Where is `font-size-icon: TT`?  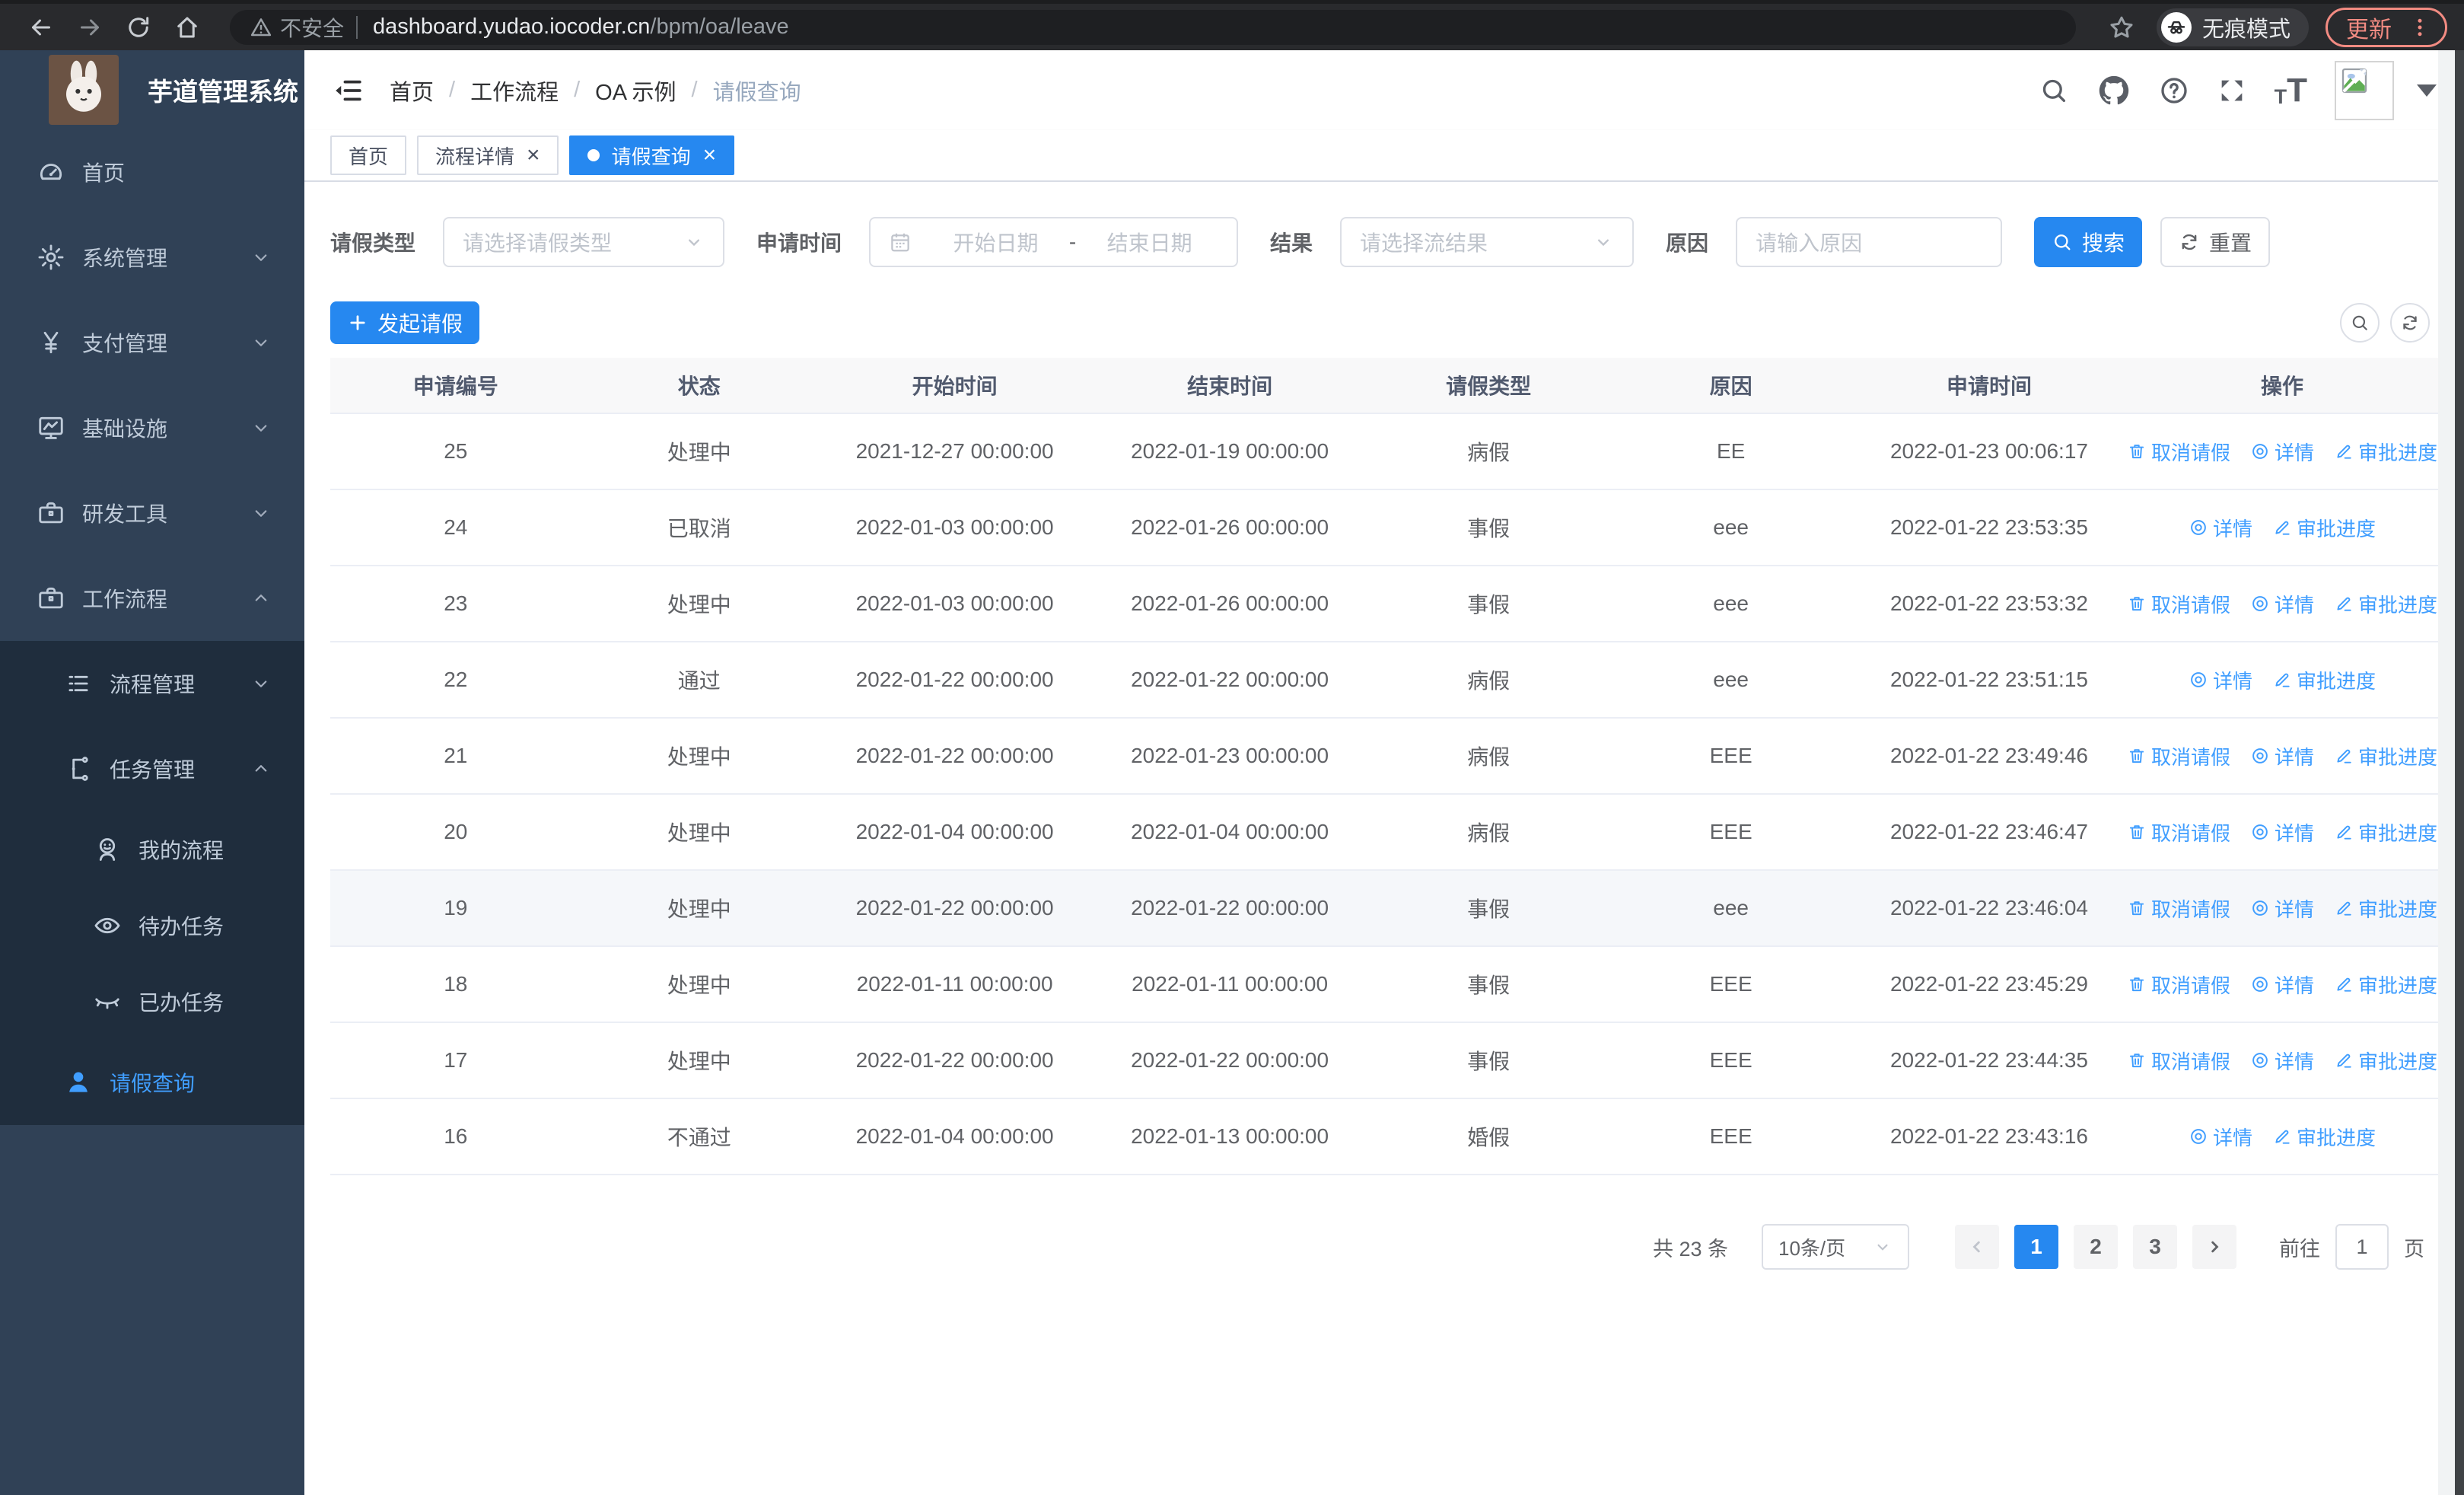
font-size-icon: TT is located at coordinates (2291, 90).